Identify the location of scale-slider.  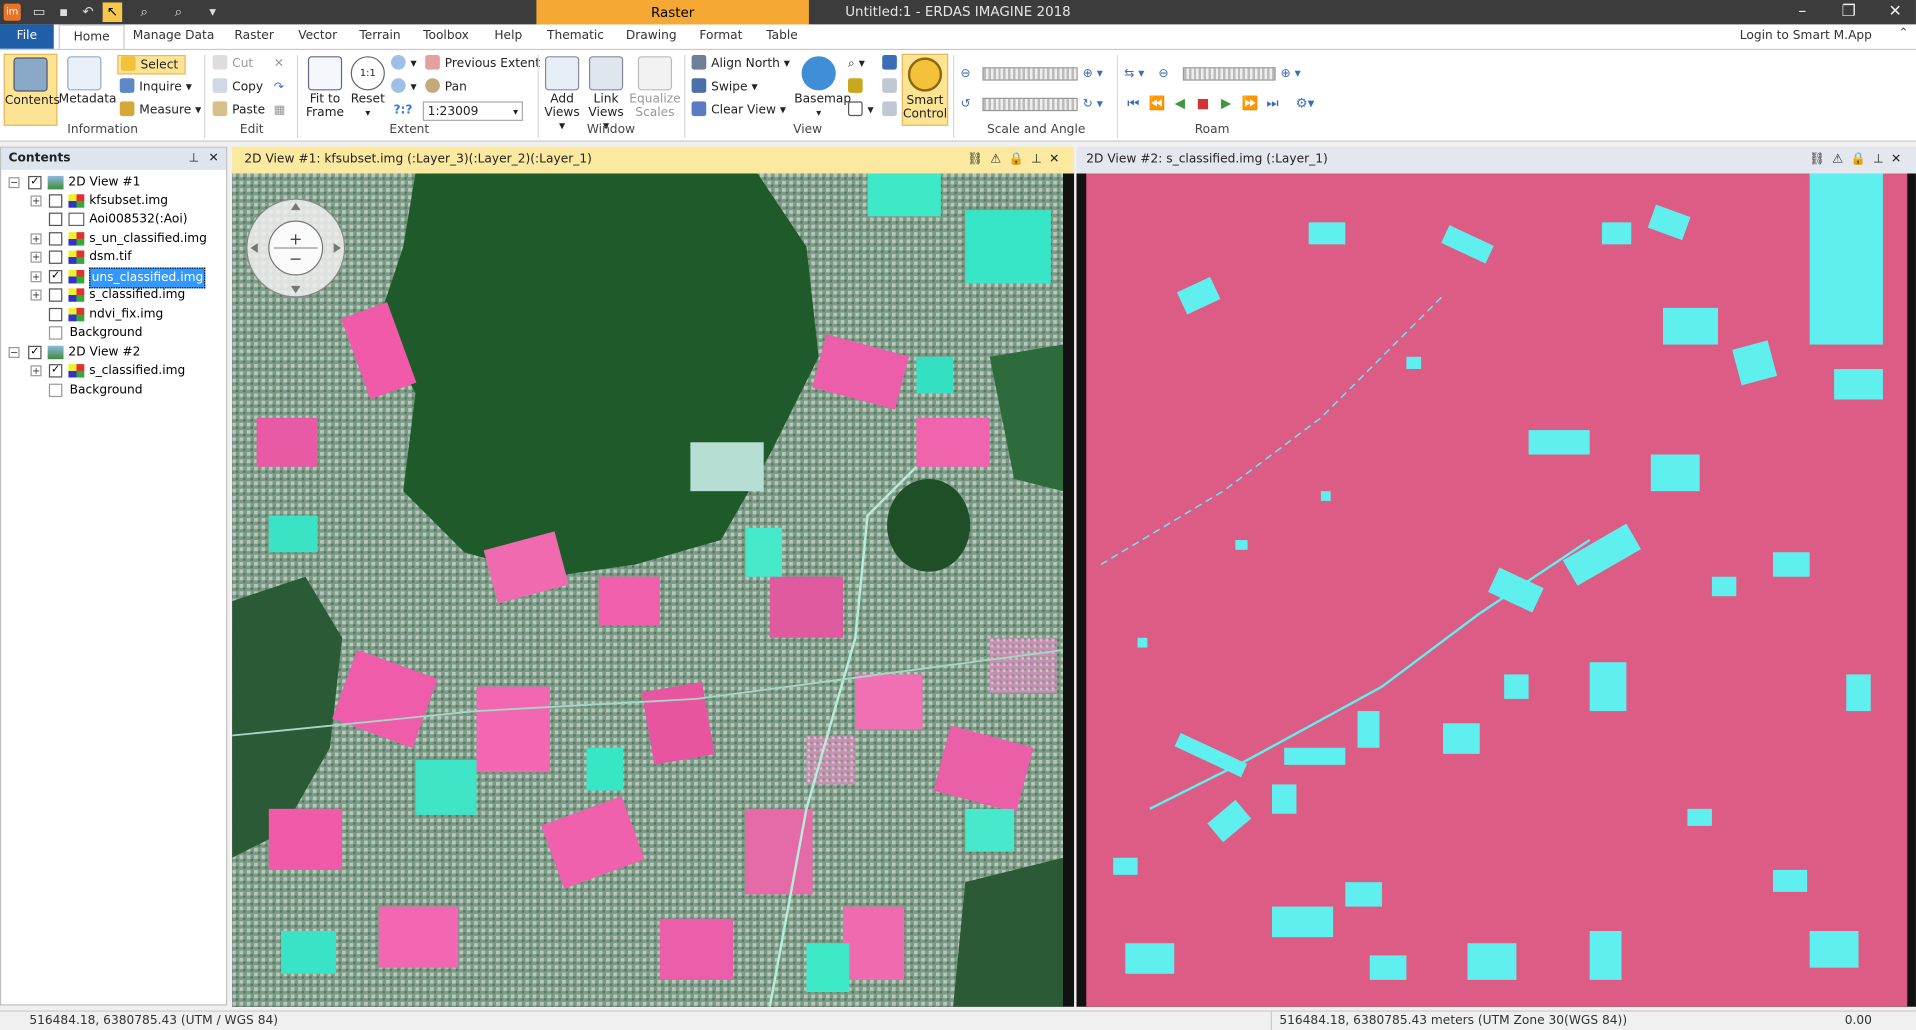
(1030, 74).